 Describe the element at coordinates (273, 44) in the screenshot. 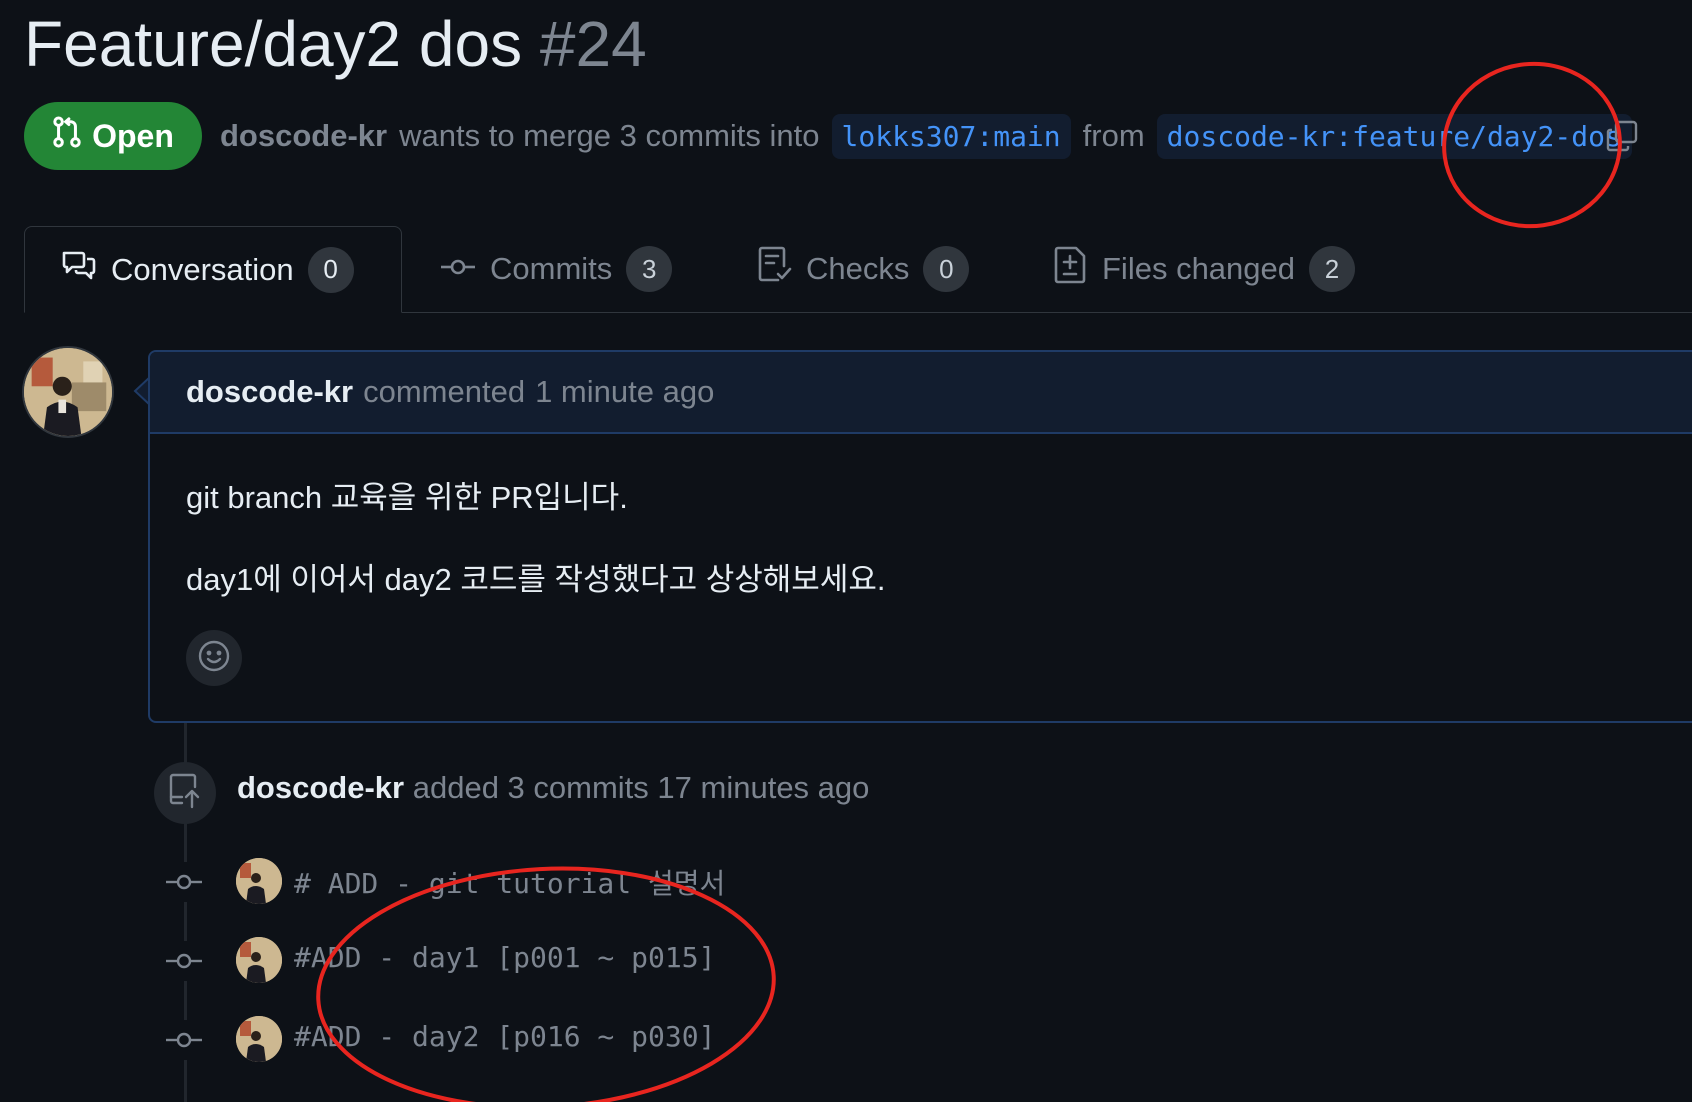

I see `pr-title-text: Feature/day2 dos` at that location.